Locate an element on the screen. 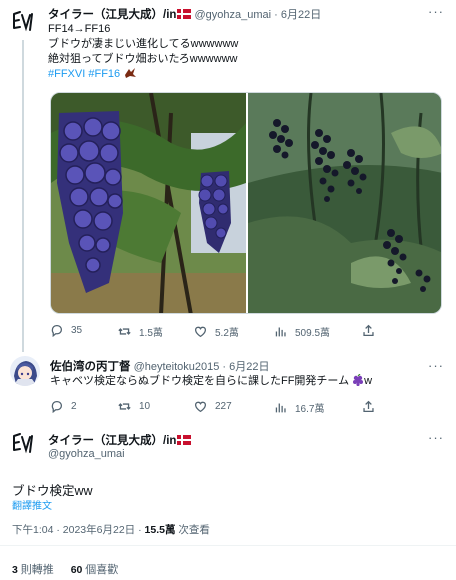 This screenshot has height=580, width=456. author-handle: @heyteitoku2015 is located at coordinates (177, 367).